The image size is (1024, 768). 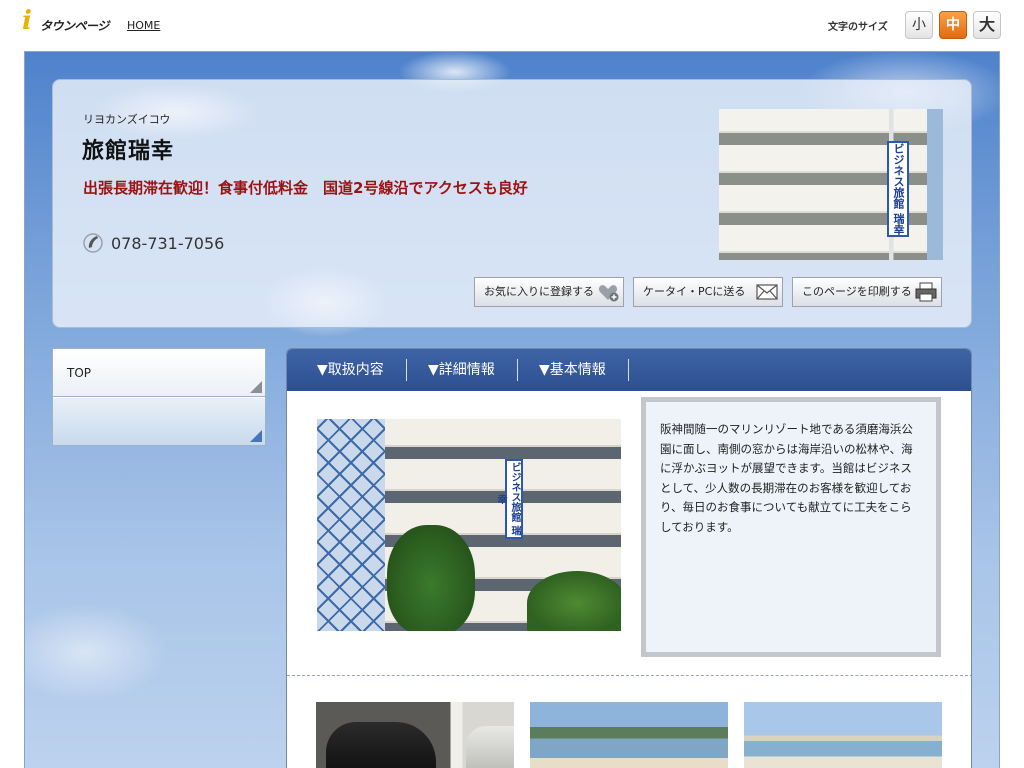 I want to click on add-favorite-button: お気に入りに登録する, so click(x=549, y=292).